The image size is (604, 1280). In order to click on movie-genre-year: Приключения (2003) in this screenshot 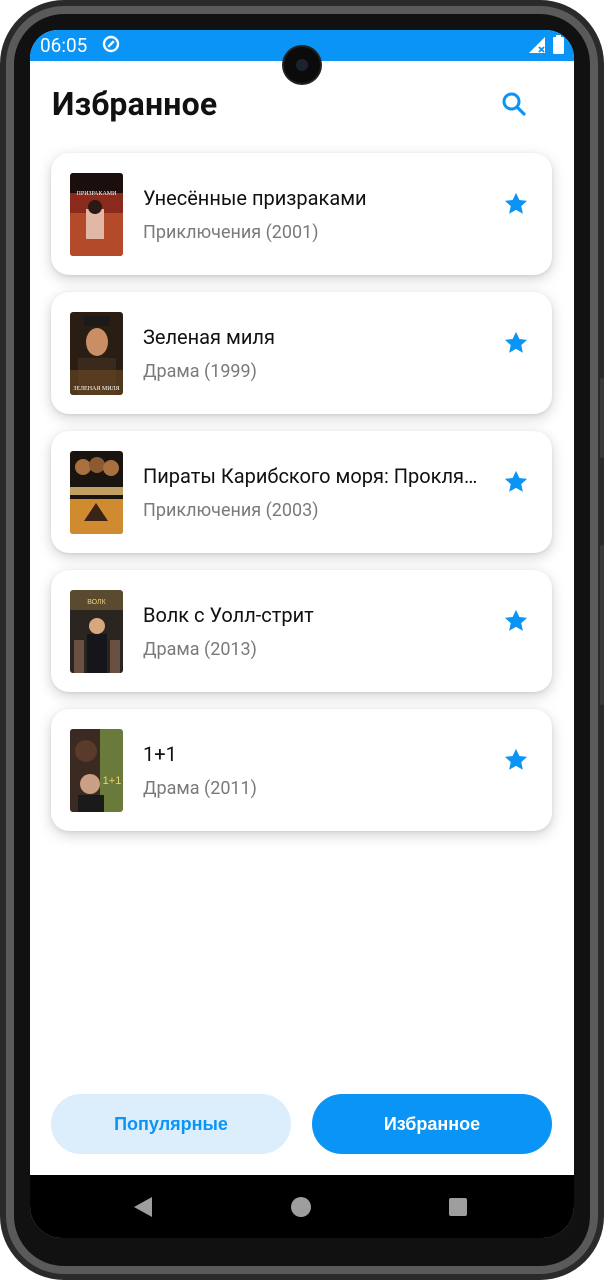, I will do `click(231, 510)`.